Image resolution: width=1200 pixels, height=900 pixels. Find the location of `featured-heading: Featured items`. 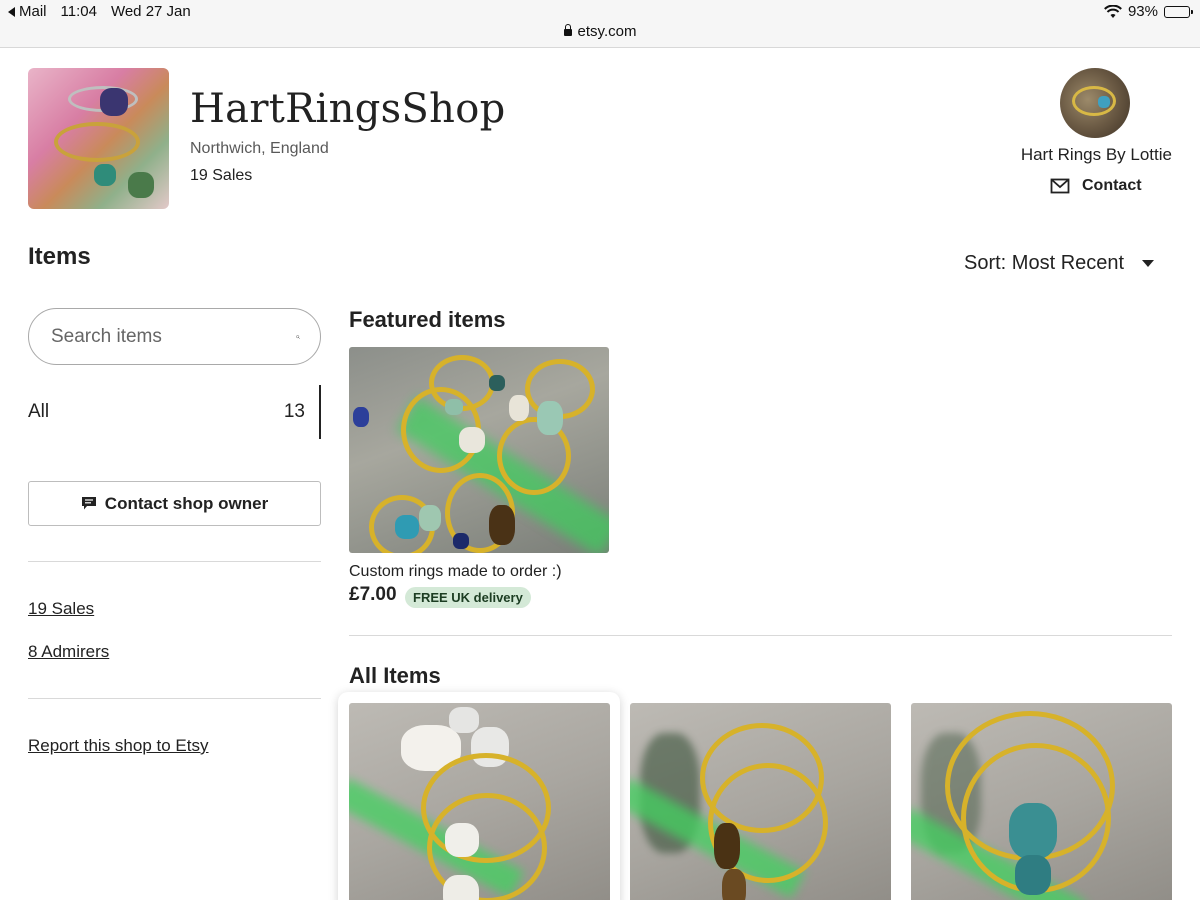

featured-heading: Featured items is located at coordinates (427, 319).